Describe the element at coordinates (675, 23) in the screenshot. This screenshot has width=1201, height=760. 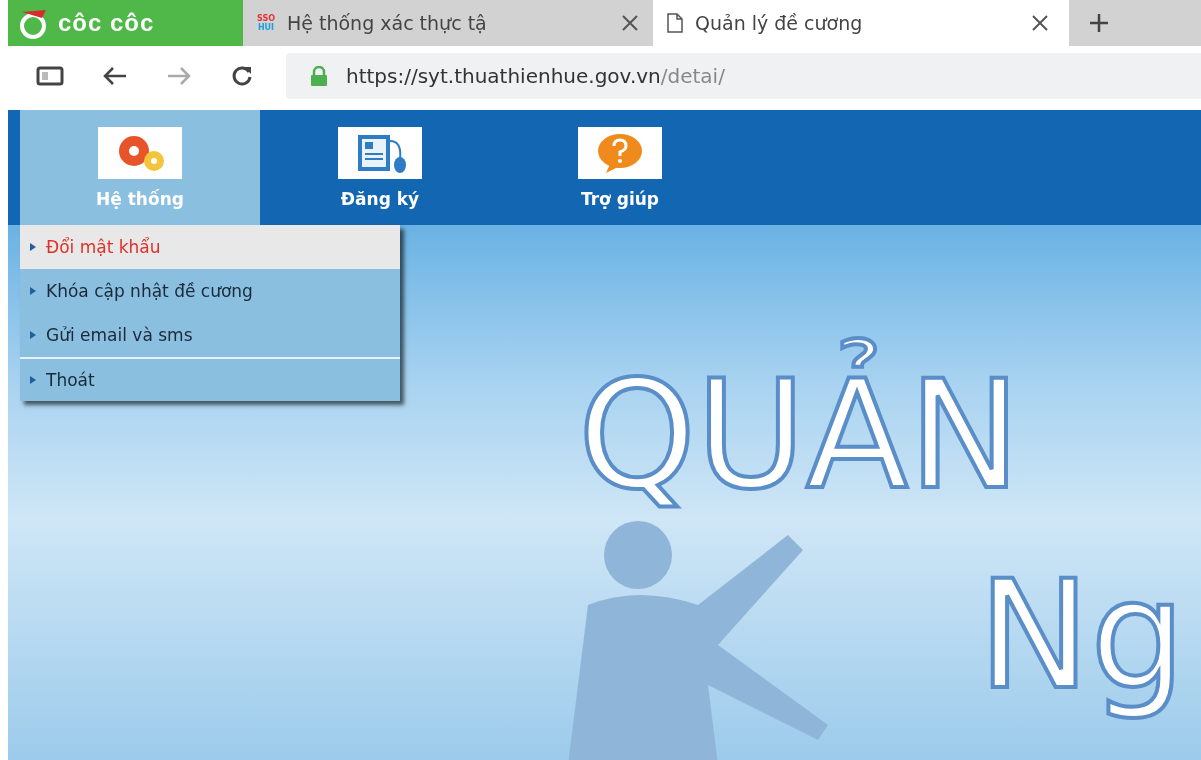
I see `page-icon` at that location.